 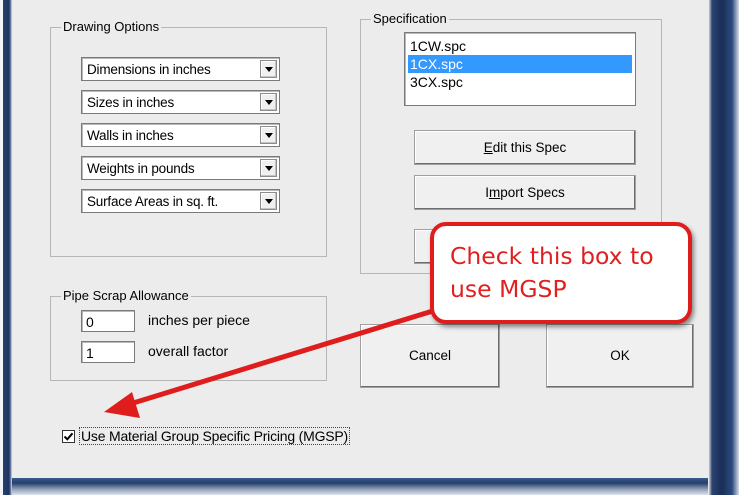 I want to click on annotation-callout: Check this box to use MGSP, so click(x=561, y=273).